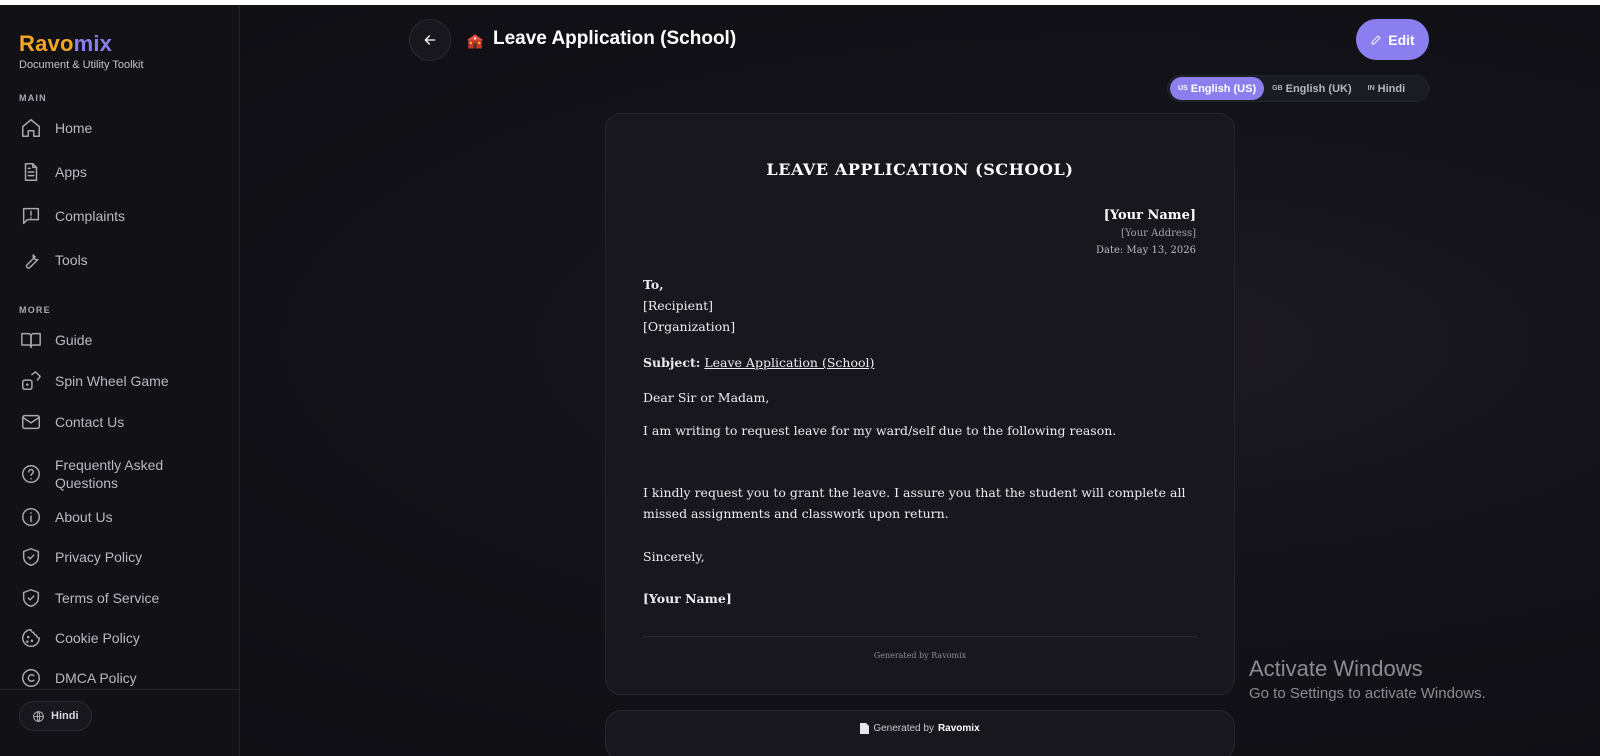 The height and width of the screenshot is (756, 1600). I want to click on sidebar-item-privacy-policy: Privacy Policy, so click(121, 557).